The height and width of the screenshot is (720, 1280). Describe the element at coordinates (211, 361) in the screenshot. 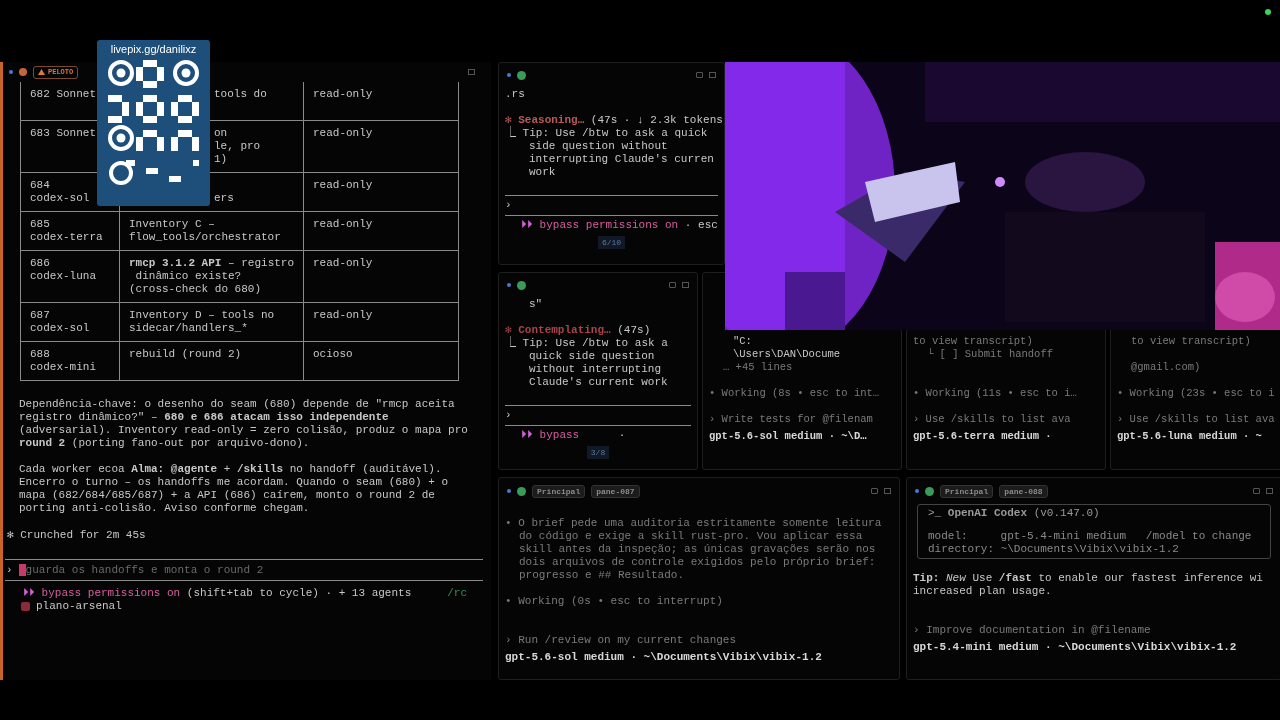

I see `table-cell: rebuild (round 2)` at that location.